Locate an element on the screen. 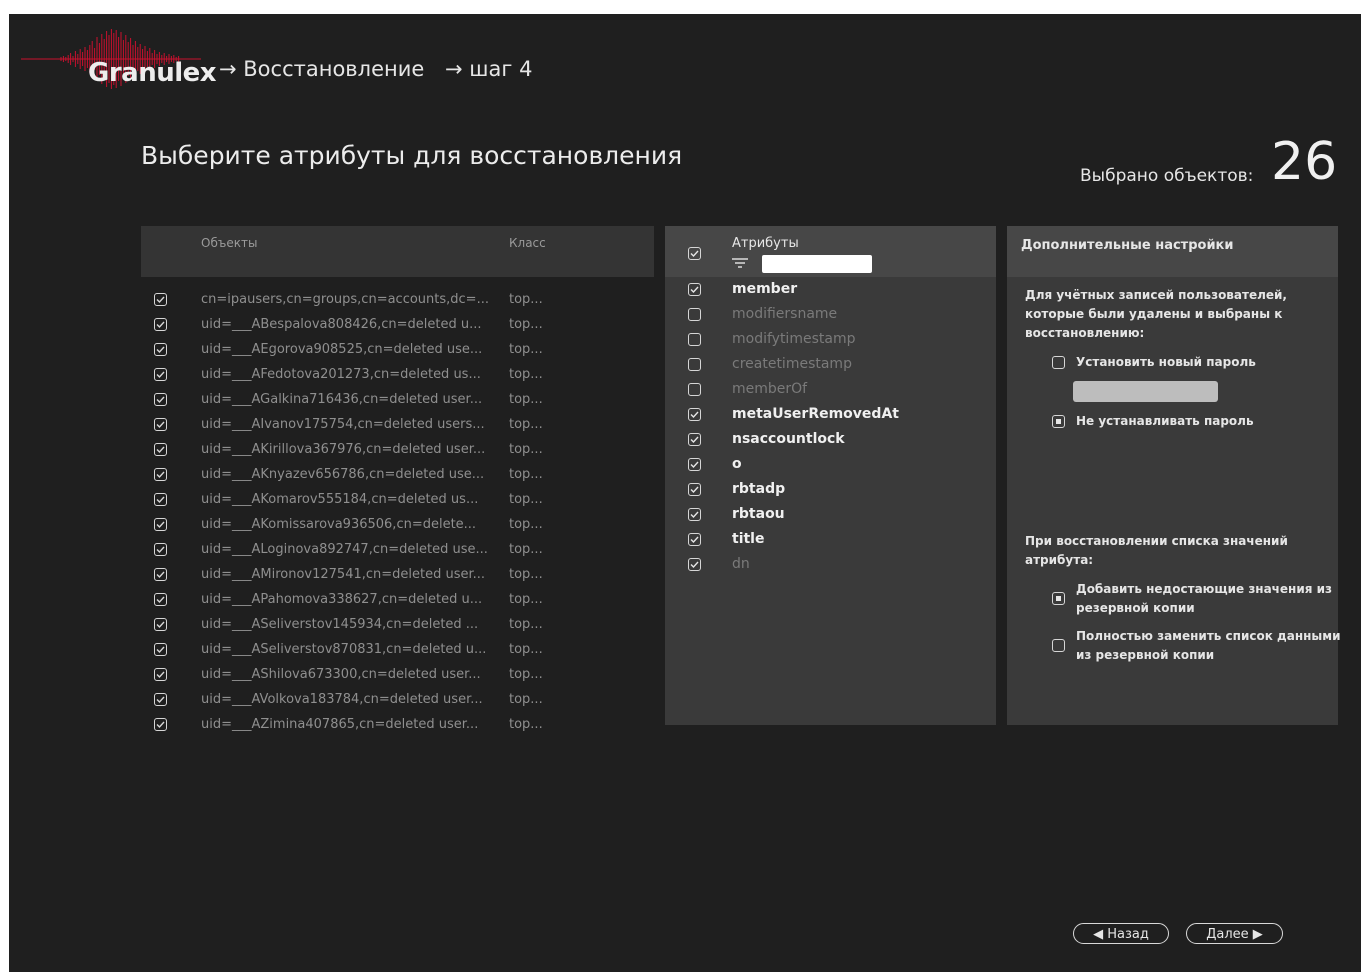 This screenshot has height=972, width=1361. attribute-row: metaUserRemovedAt is located at coordinates (830, 415).